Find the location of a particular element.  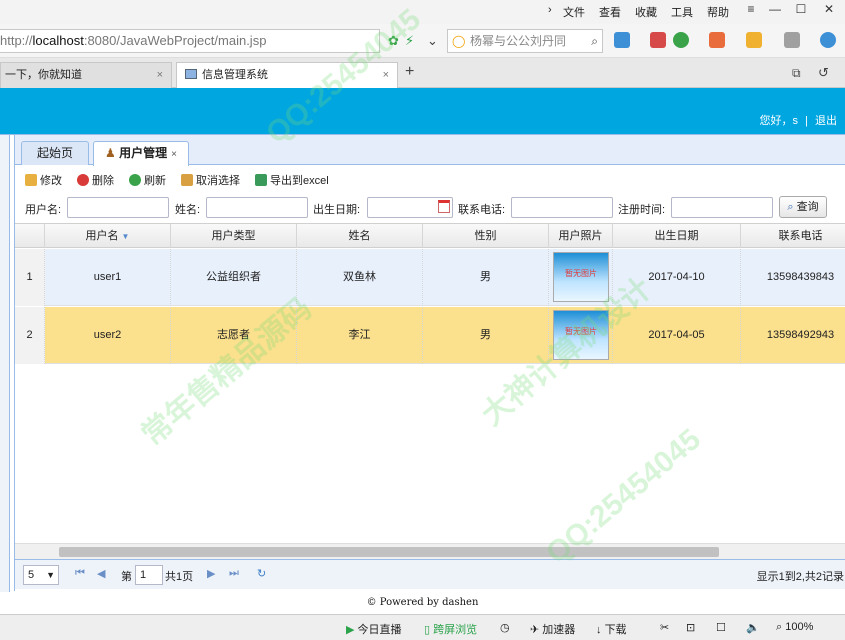

accelerator-button: ✈ 加速器 is located at coordinates (552, 629).